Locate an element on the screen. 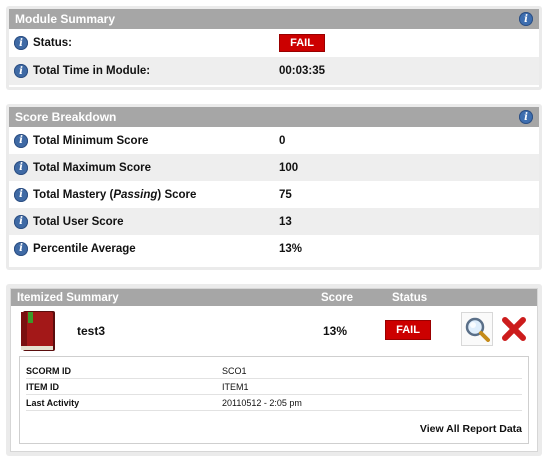 Image resolution: width=548 pixels, height=460 pixels. score-label: Total Mastery (Passing) Score is located at coordinates (115, 194).